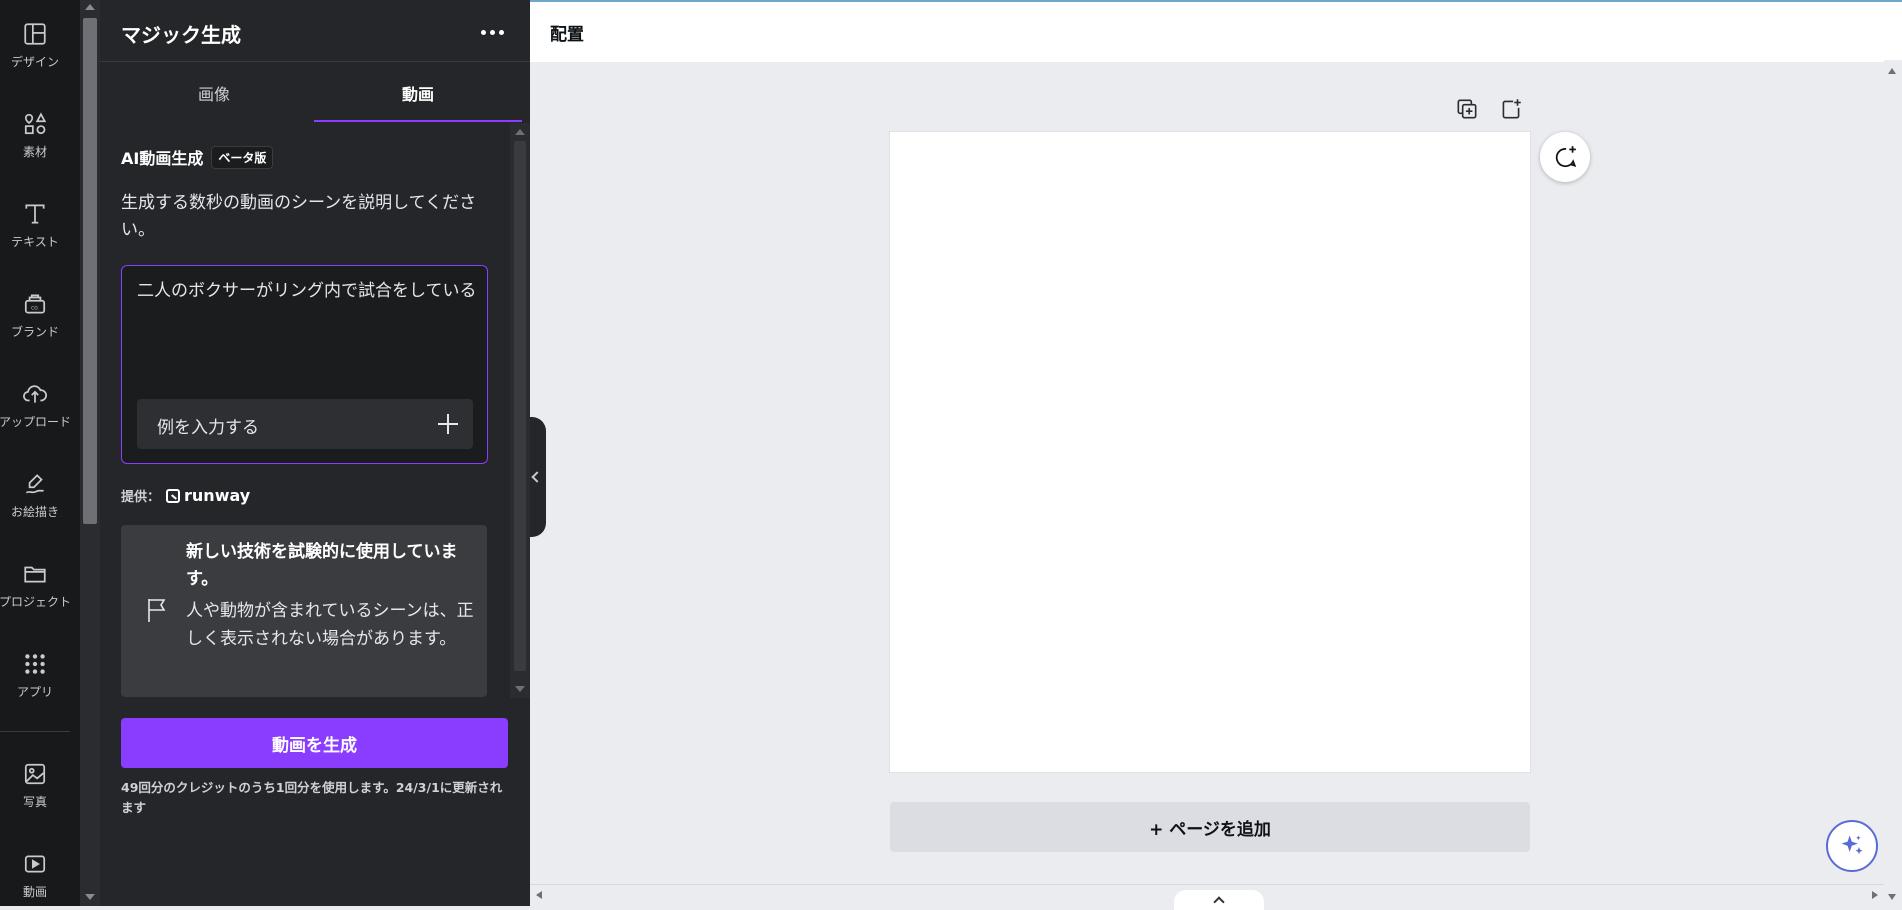  I want to click on rail-item-elements: 素材, so click(35, 135).